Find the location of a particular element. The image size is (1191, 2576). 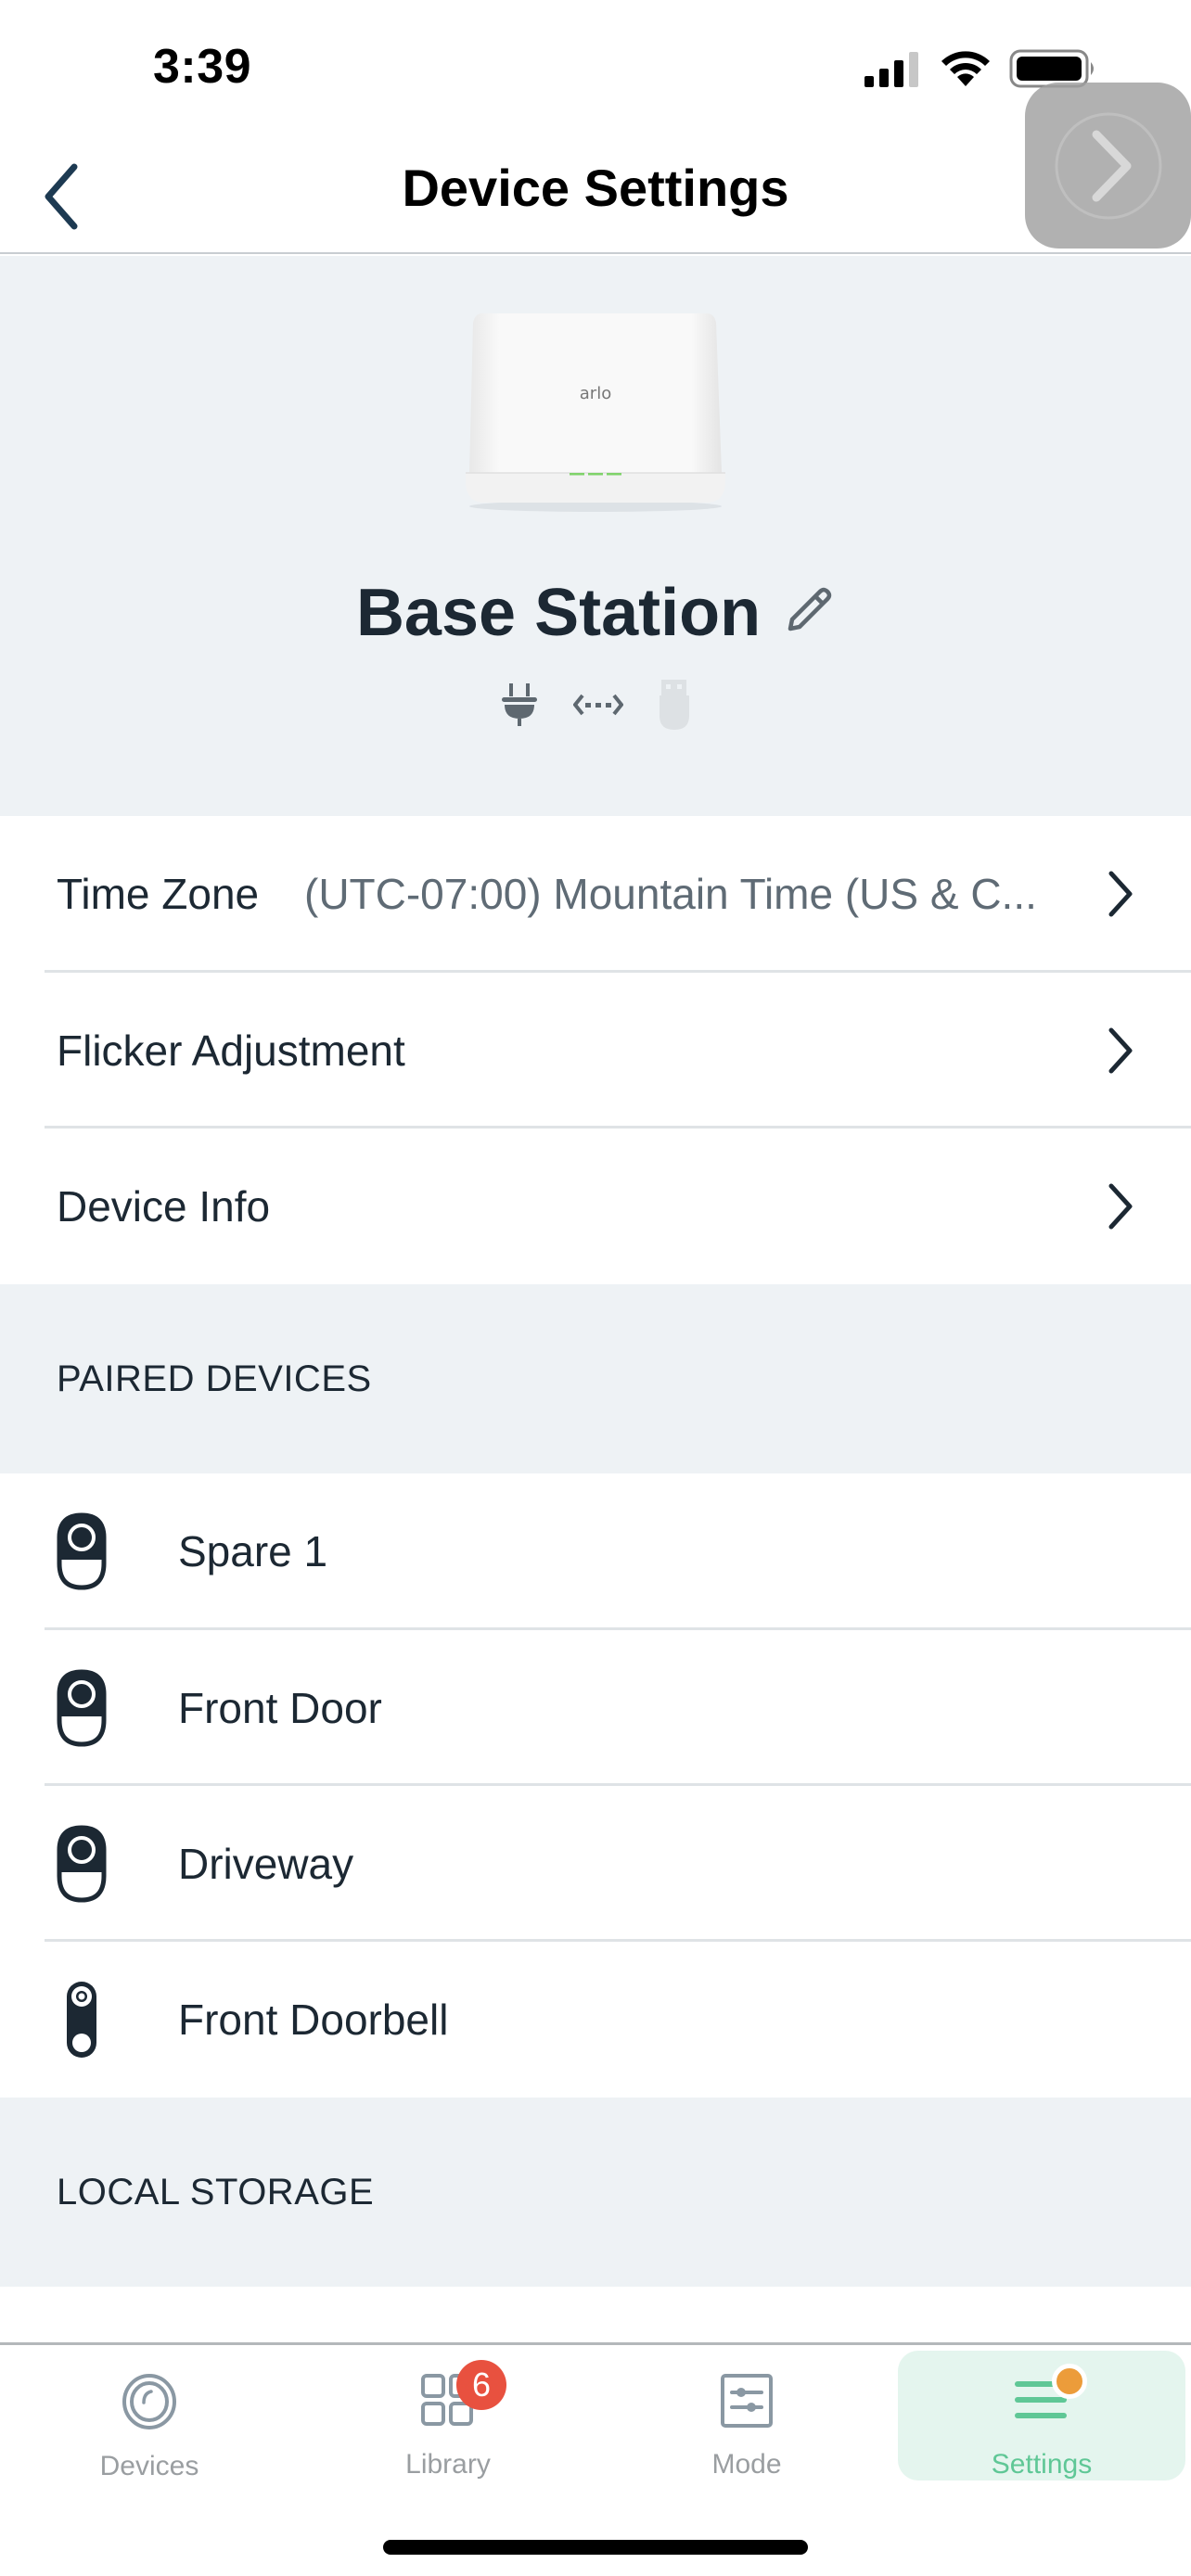

paired-devices-section-header: PAIRED DEVICES is located at coordinates (595, 1378).